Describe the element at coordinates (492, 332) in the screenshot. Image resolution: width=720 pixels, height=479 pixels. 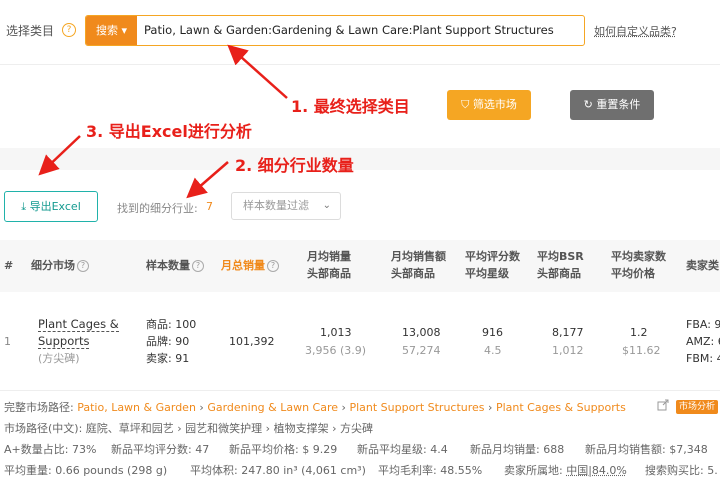
I see `avg-rating-value: 916` at that location.